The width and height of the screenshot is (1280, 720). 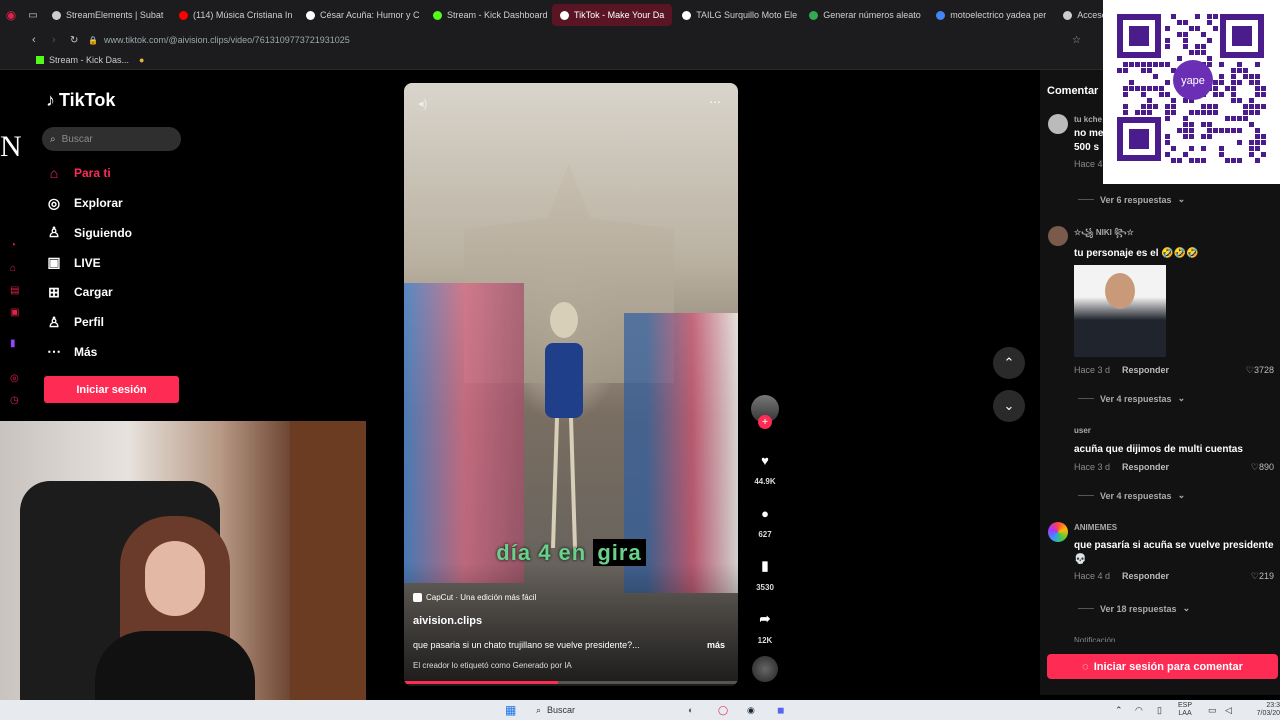 What do you see at coordinates (555, 710) in the screenshot?
I see `taskbar-search: ⌕ Buscar` at bounding box center [555, 710].